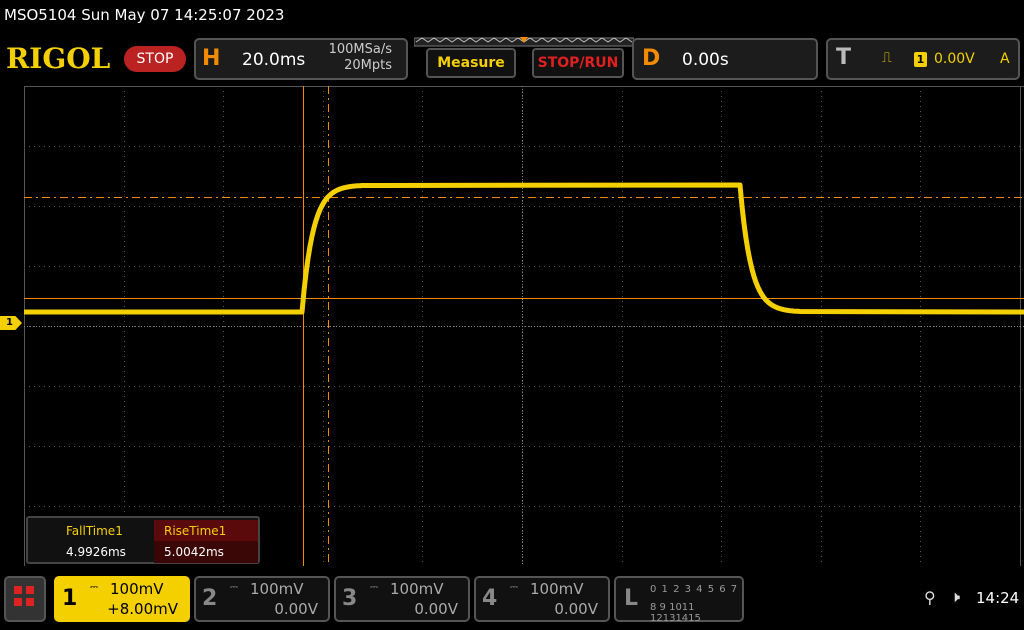 The width and height of the screenshot is (1024, 630). Describe the element at coordinates (651, 58) in the screenshot. I see `delay-label: D` at that location.